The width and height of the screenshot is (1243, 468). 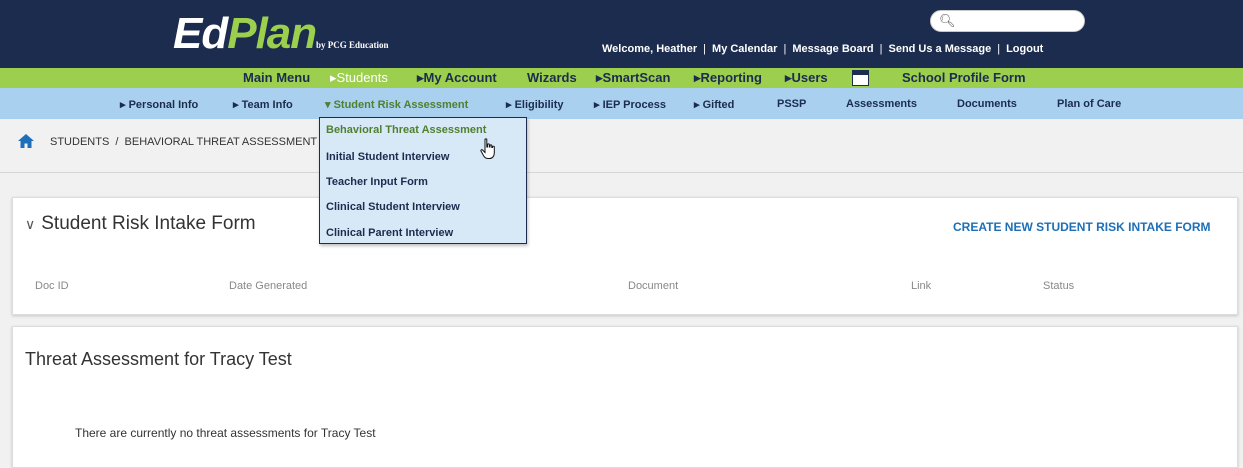 What do you see at coordinates (158, 359) in the screenshot?
I see `threat-card-title: Threat Assessment for Tracy Test` at bounding box center [158, 359].